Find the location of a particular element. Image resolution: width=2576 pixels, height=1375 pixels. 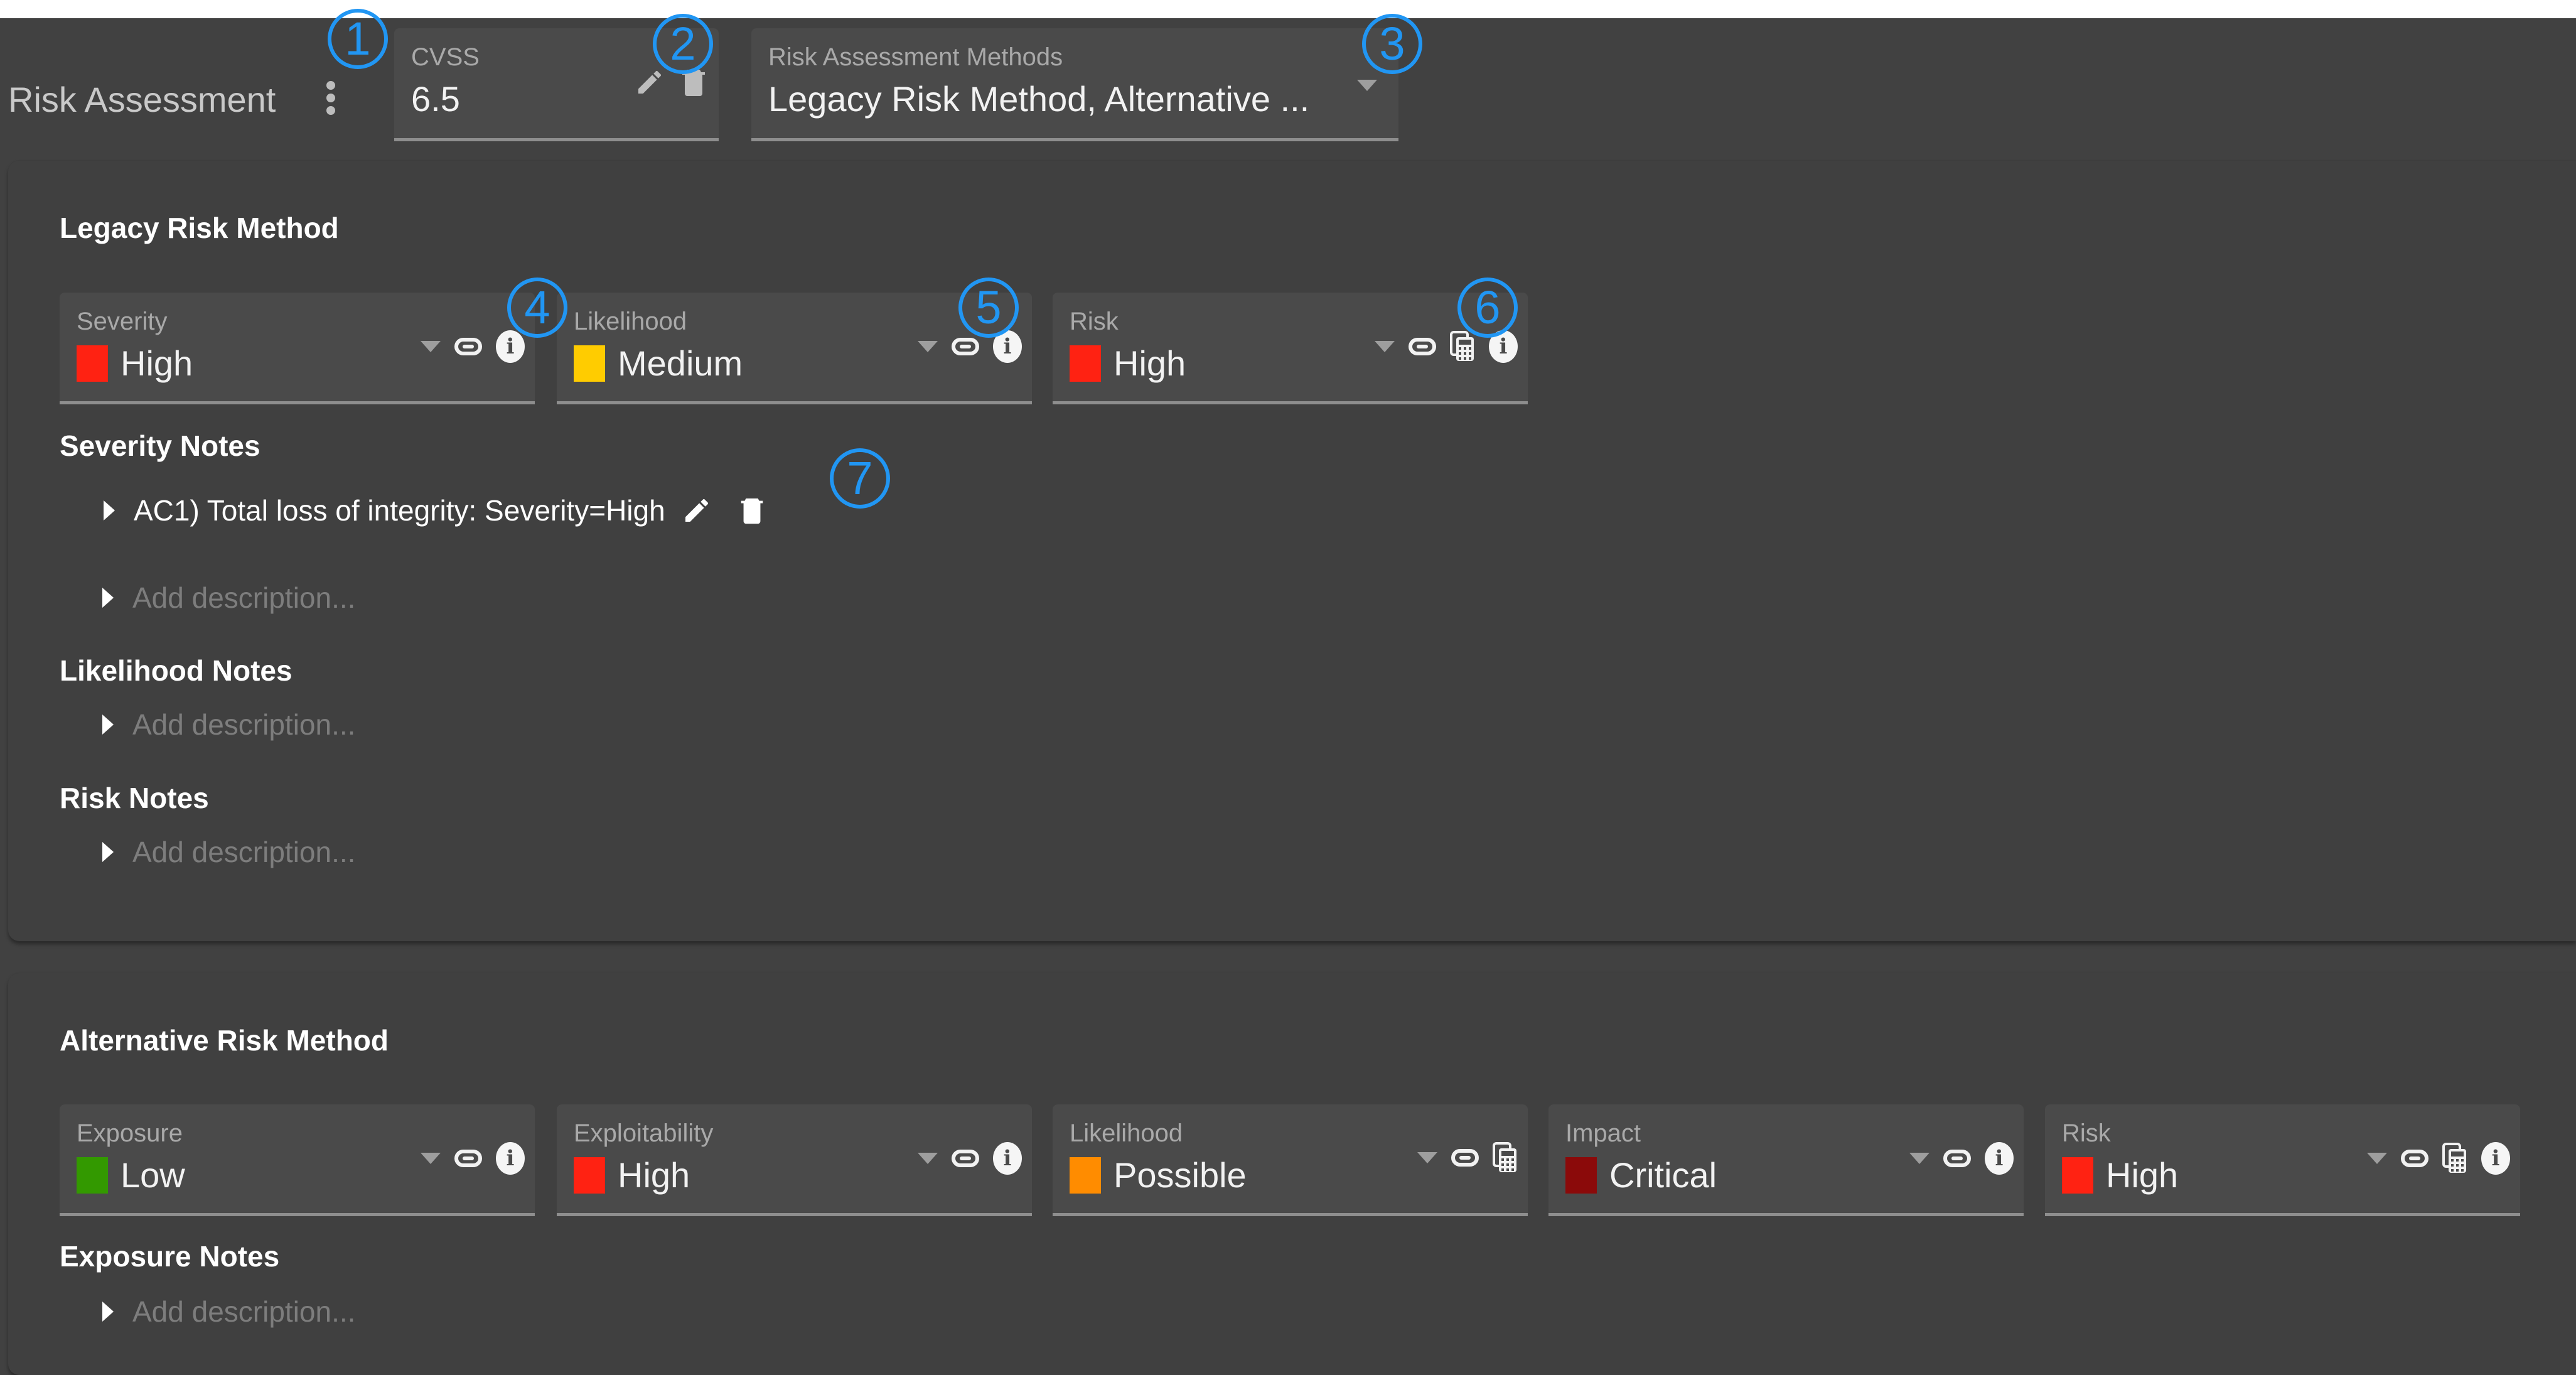

field-value-text: Critical is located at coordinates (1663, 1175).